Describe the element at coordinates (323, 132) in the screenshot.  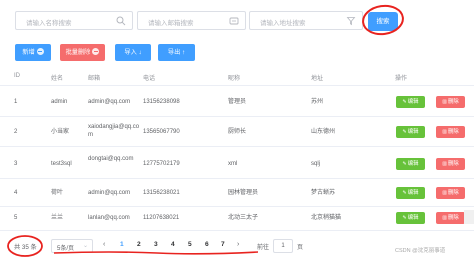
I see `cell-address: 山东德州` at that location.